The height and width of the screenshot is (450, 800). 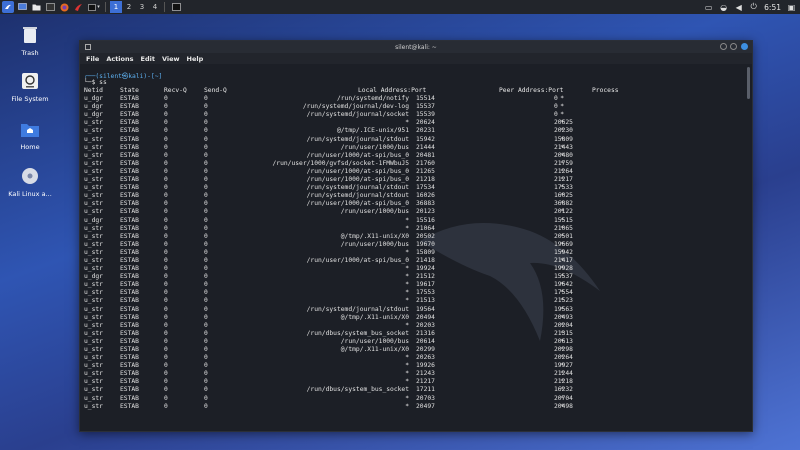 I want to click on menu-view: View, so click(x=171, y=59).